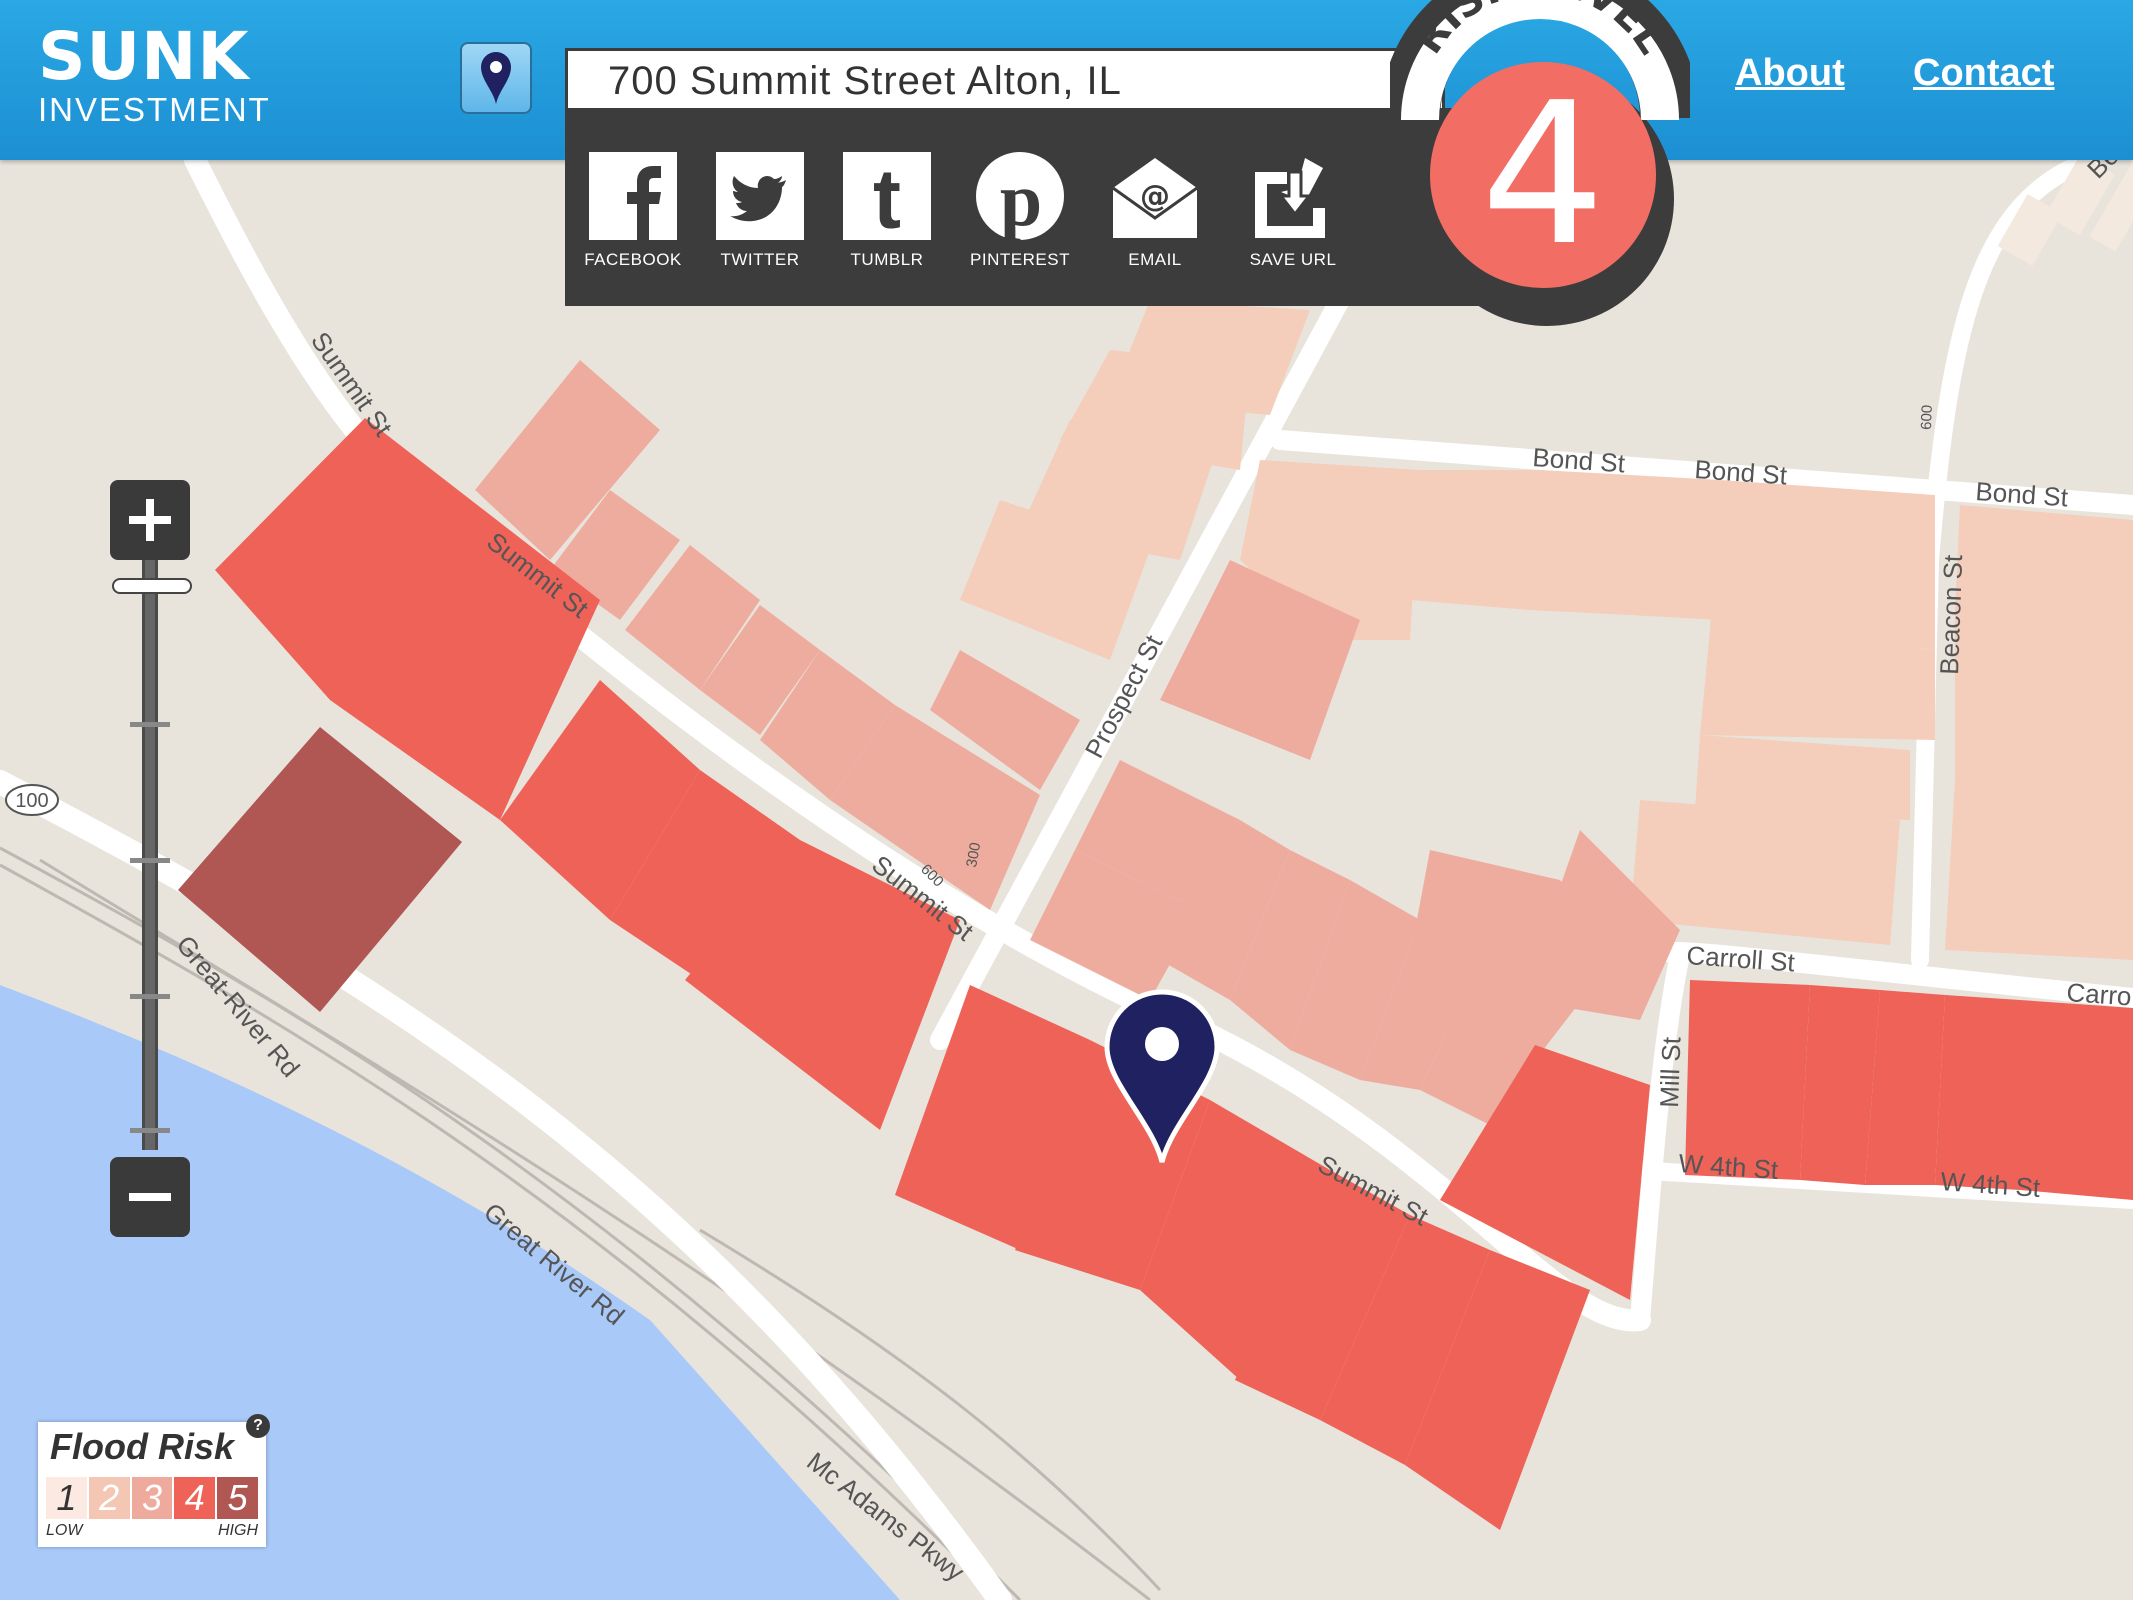 This screenshot has height=1600, width=2133. What do you see at coordinates (150, 855) in the screenshot?
I see `zoom-slider-track` at bounding box center [150, 855].